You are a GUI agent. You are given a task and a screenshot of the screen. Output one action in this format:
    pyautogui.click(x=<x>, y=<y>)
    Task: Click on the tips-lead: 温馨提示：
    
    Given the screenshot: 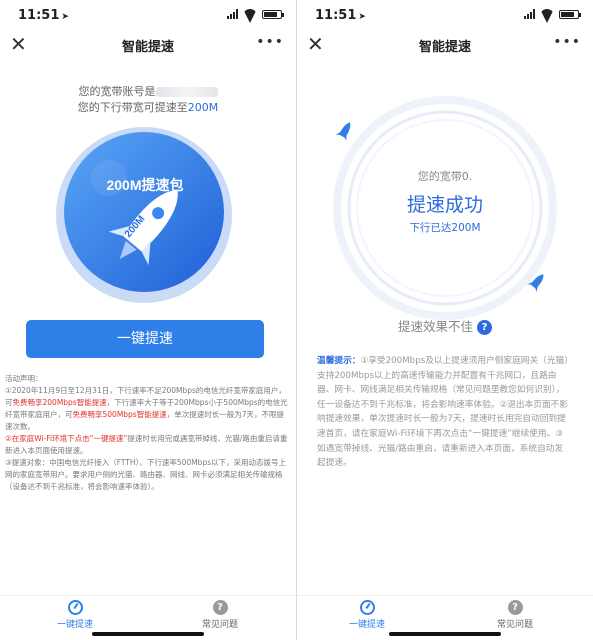 What is the action you would take?
    pyautogui.click(x=339, y=361)
    